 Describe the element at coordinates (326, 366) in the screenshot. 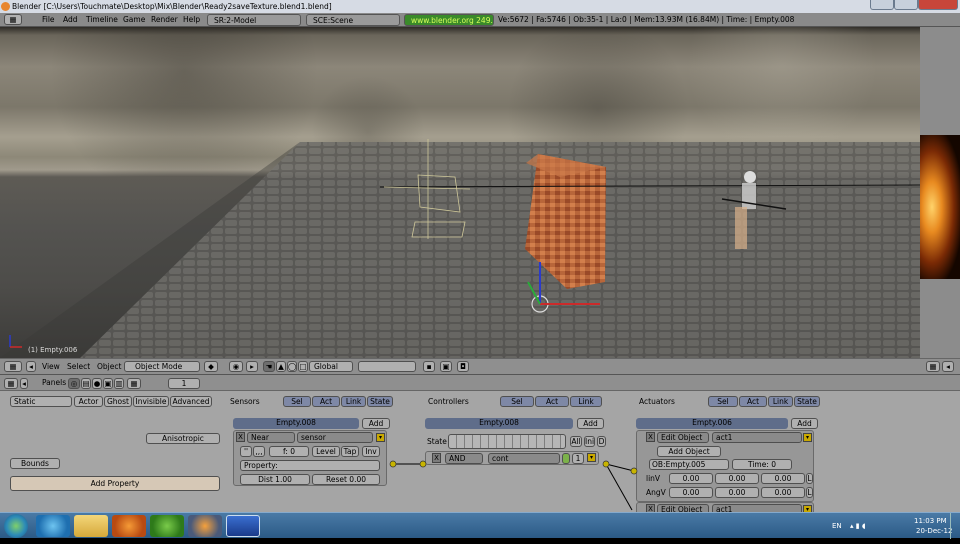

I see `orientation-label: Global` at that location.